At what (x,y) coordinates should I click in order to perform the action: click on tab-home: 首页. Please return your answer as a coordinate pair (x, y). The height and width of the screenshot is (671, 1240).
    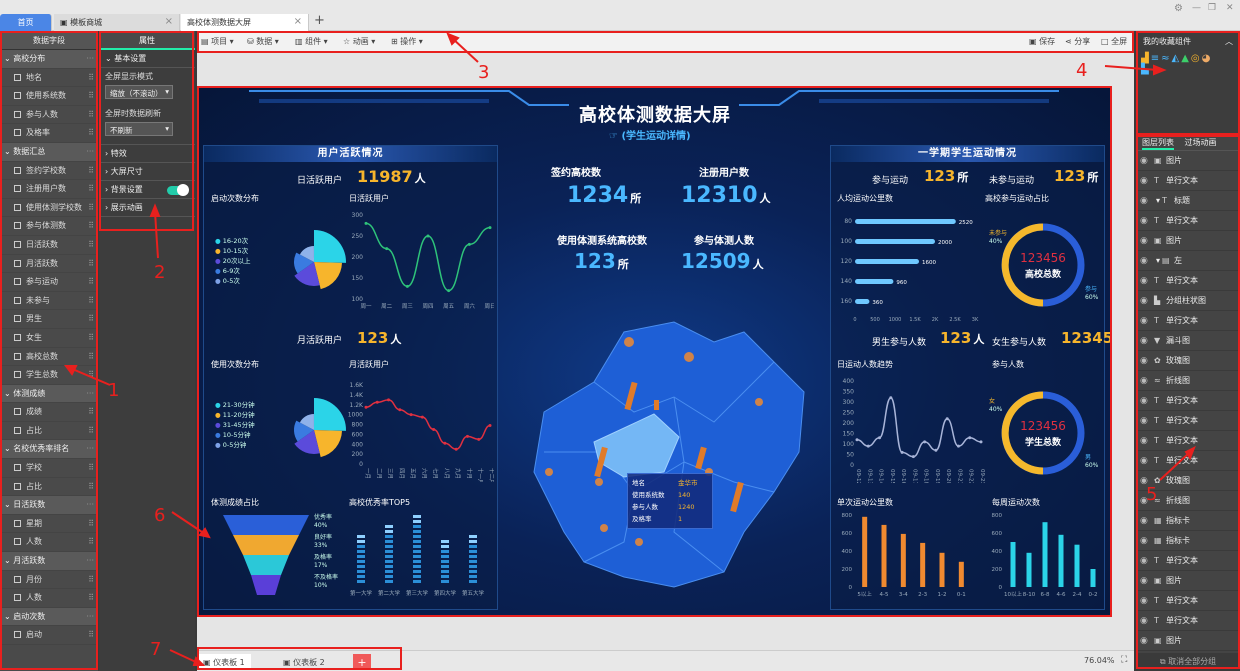
    Looking at the image, I should click on (26, 22).